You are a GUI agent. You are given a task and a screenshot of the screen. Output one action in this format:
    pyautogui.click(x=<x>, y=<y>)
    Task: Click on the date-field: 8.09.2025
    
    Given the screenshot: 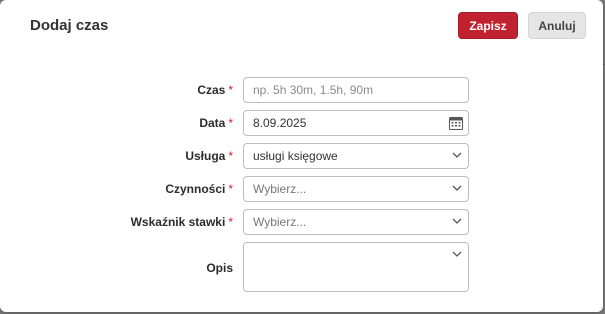 What is the action you would take?
    pyautogui.click(x=356, y=123)
    